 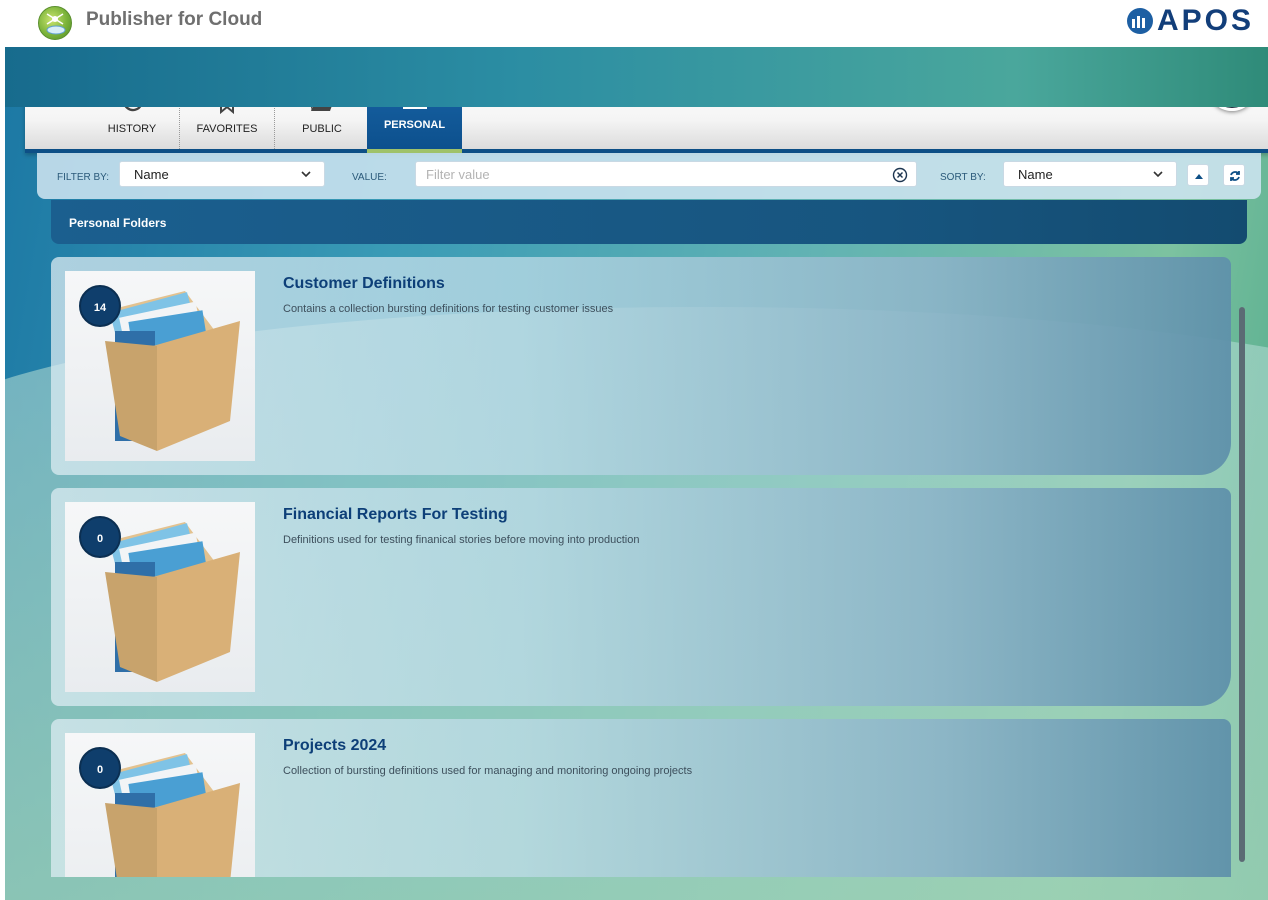 I want to click on folder-title: Projects 2024, so click(x=334, y=746).